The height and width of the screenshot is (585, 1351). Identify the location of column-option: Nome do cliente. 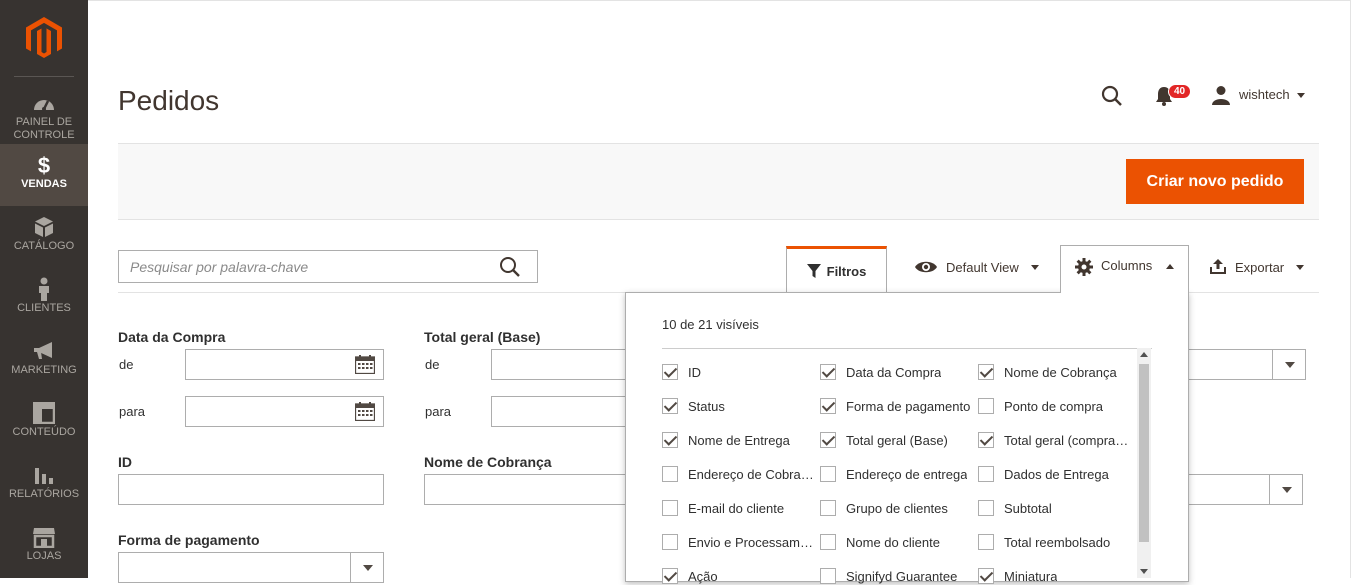
(896, 542).